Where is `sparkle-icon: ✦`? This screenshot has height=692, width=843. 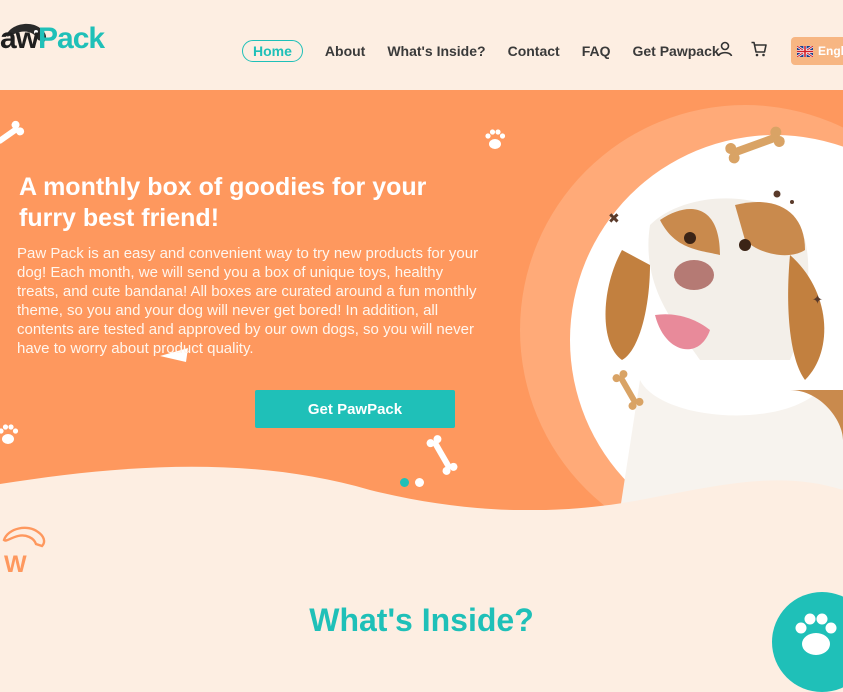
sparkle-icon: ✦ is located at coordinates (817, 300).